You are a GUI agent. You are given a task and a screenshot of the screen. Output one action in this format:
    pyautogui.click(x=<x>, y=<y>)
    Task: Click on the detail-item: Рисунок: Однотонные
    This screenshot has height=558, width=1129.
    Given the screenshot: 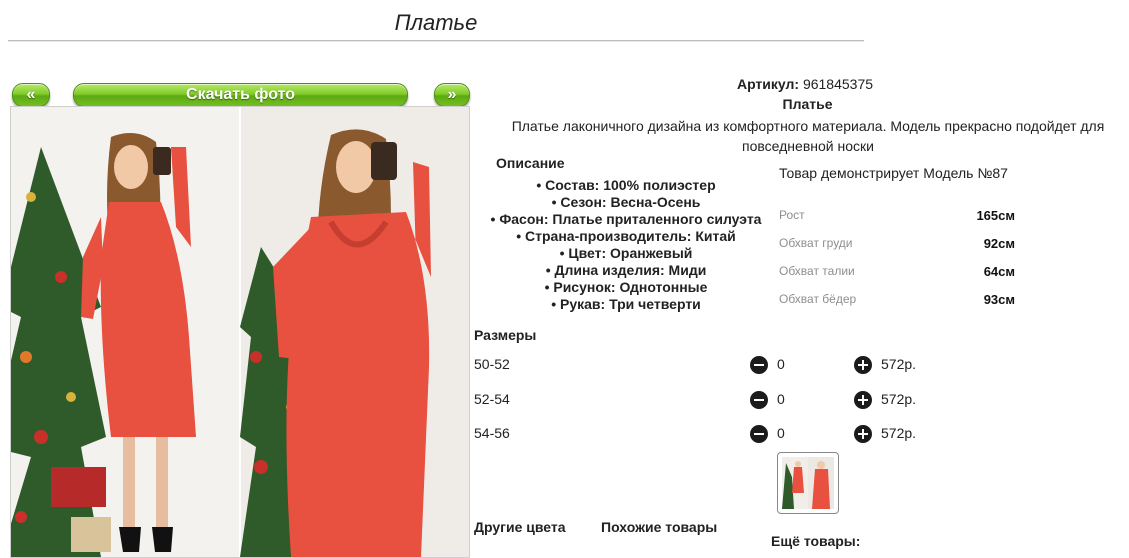 What is the action you would take?
    pyautogui.click(x=626, y=287)
    